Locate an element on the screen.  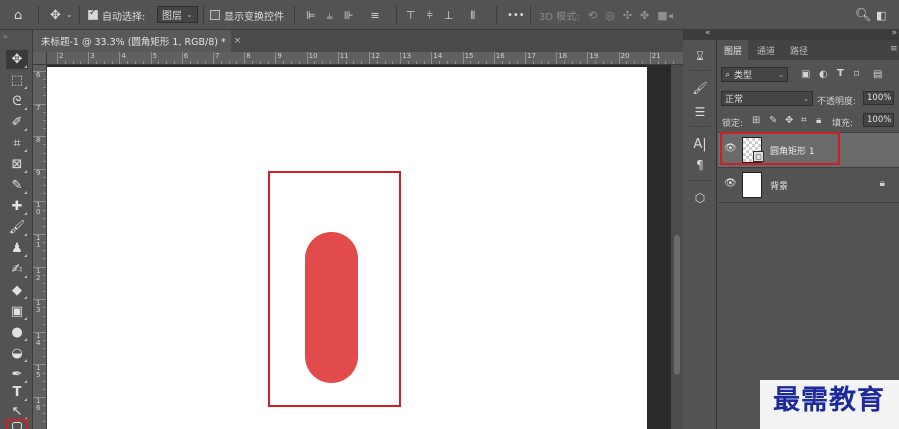
ruler-label: 3 is located at coordinates (92, 56).